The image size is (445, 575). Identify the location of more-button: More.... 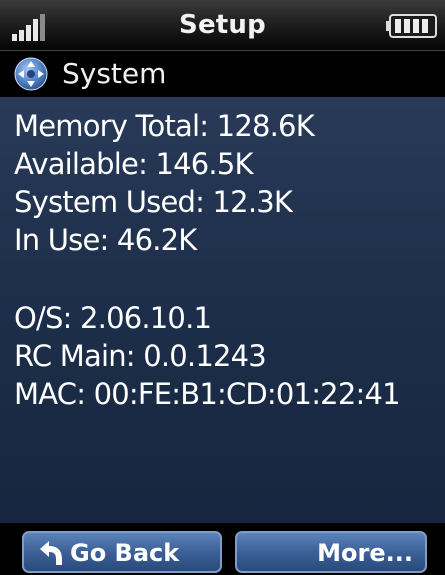
(331, 552).